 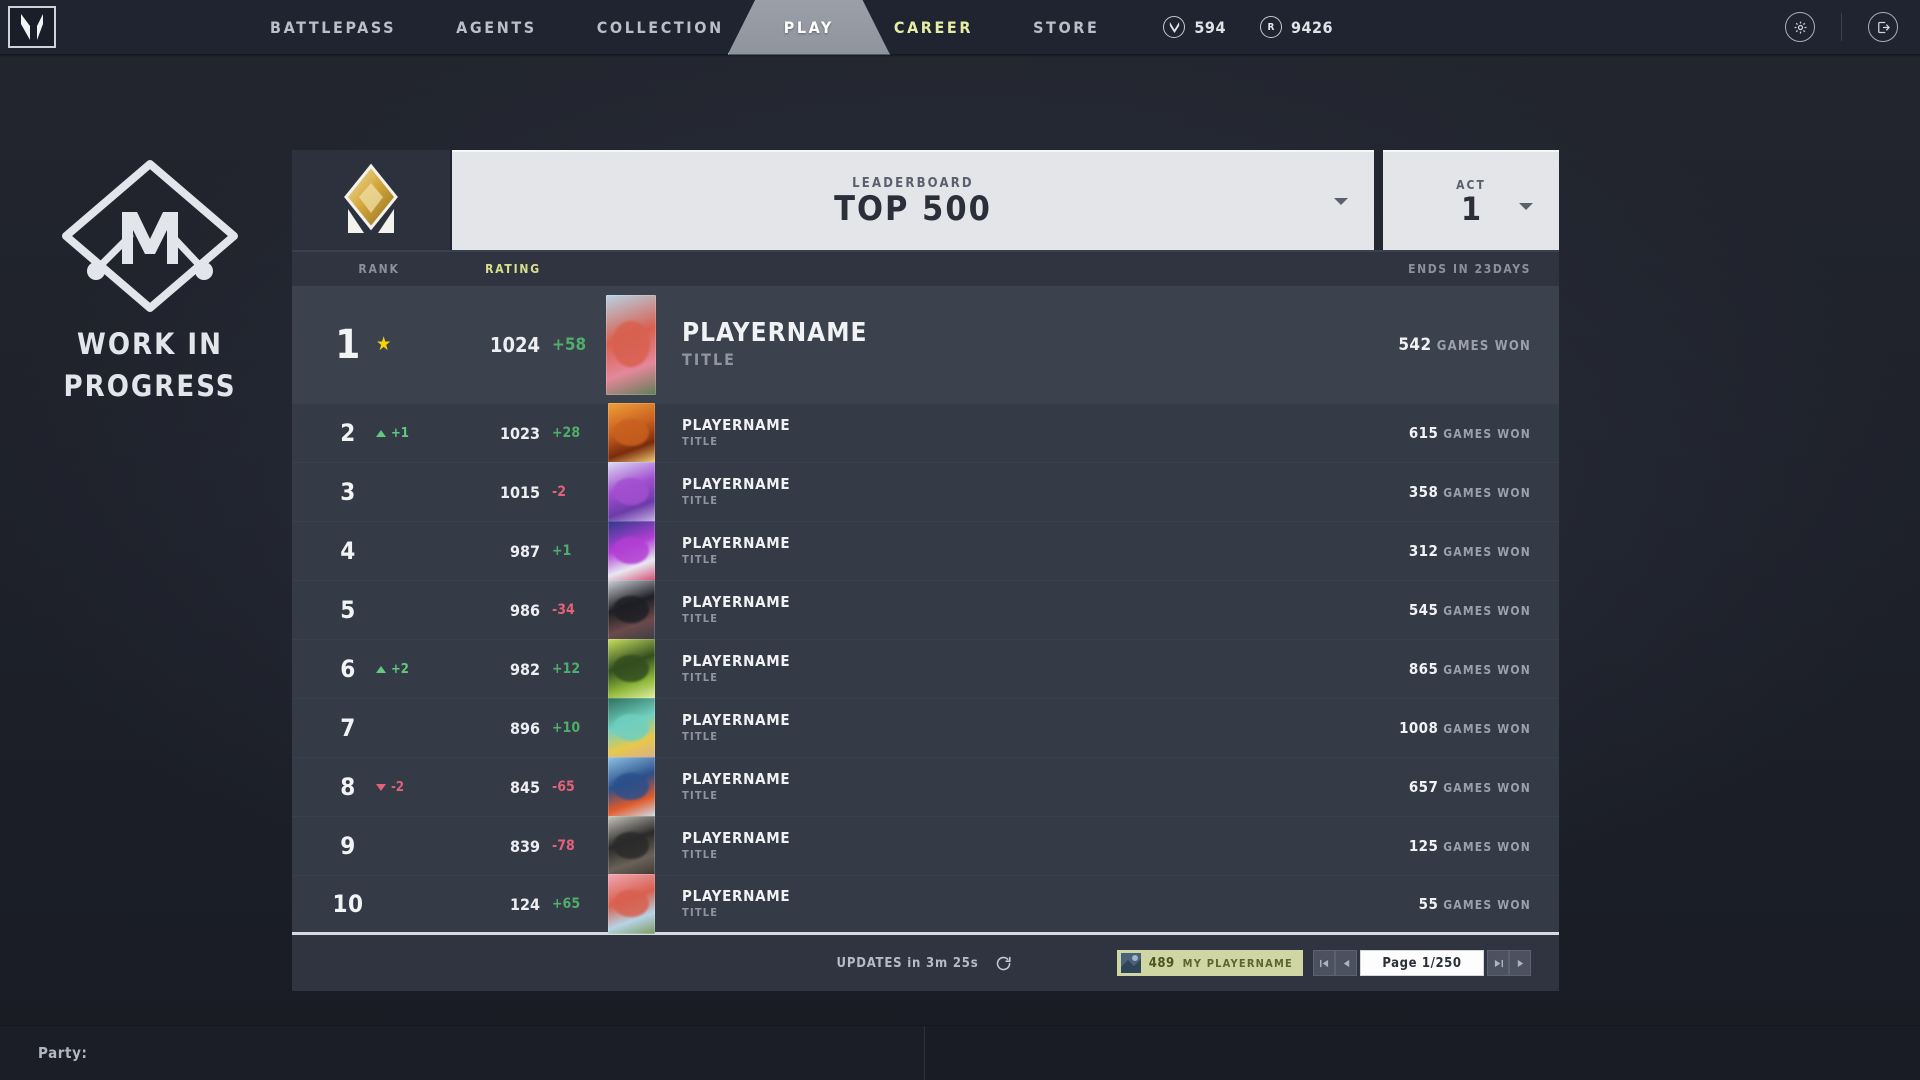 I want to click on nav-tab-battlepass: BATTLEPASS, so click(x=333, y=27).